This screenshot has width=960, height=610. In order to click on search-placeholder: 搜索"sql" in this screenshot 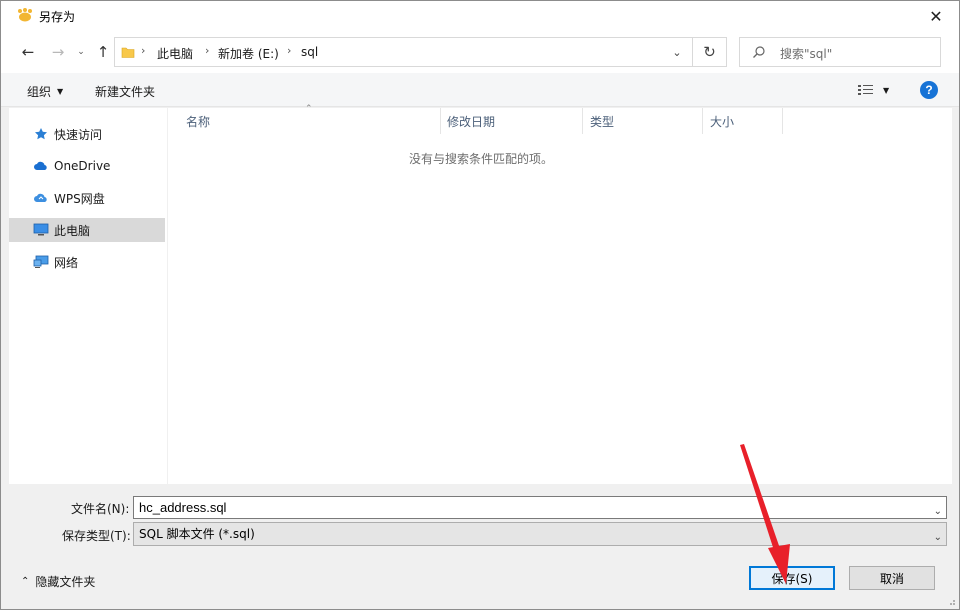, I will do `click(806, 54)`.